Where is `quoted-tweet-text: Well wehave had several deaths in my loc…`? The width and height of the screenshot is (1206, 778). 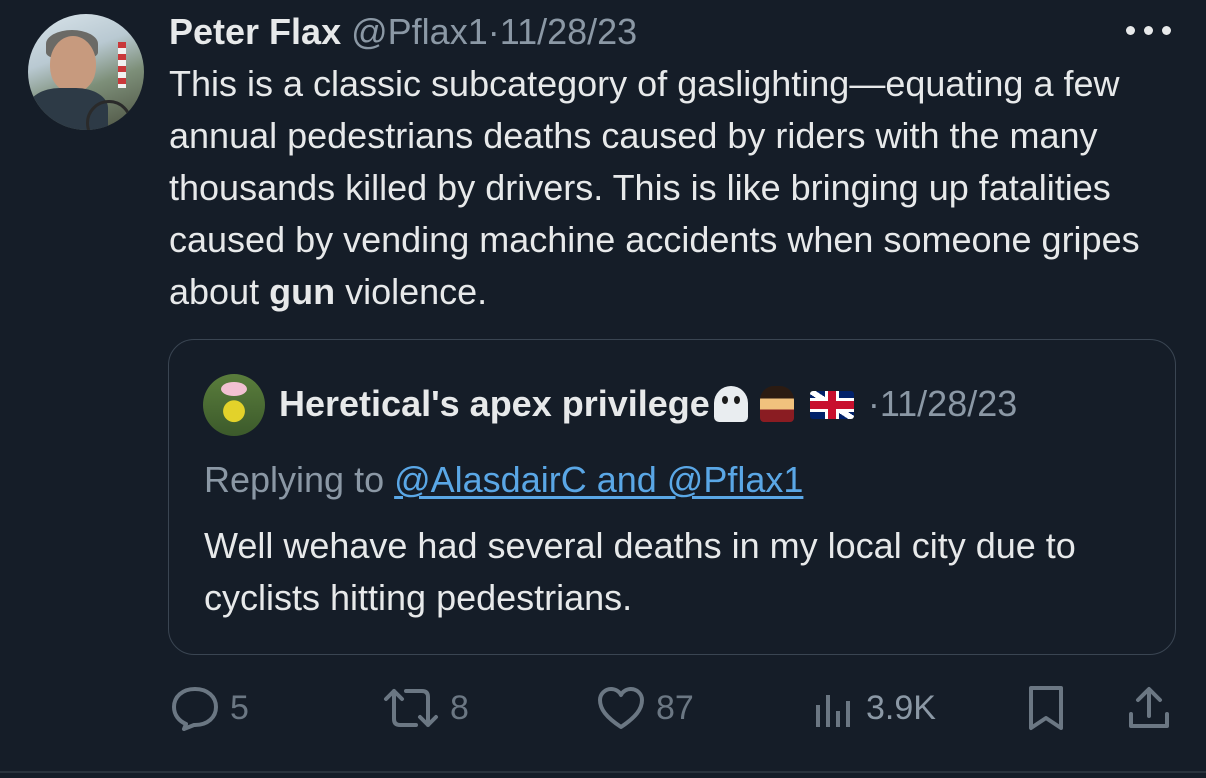
quoted-tweet-text: Well wehave had several deaths in my loc… is located at coordinates (640, 571).